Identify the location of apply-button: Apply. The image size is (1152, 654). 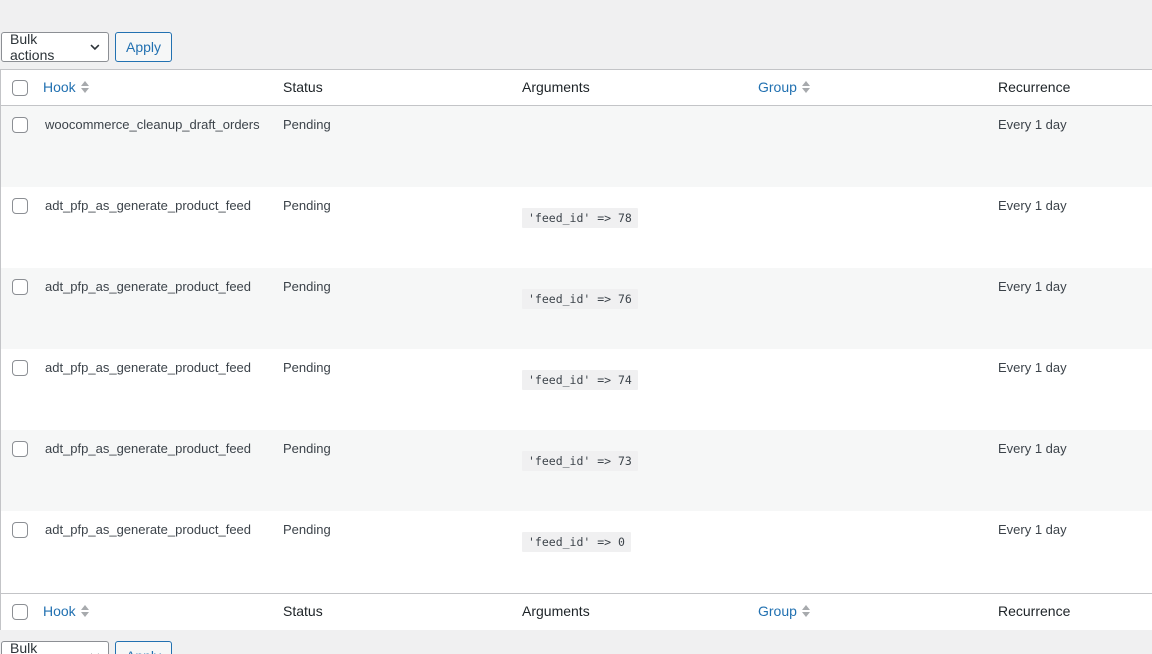
(144, 47).